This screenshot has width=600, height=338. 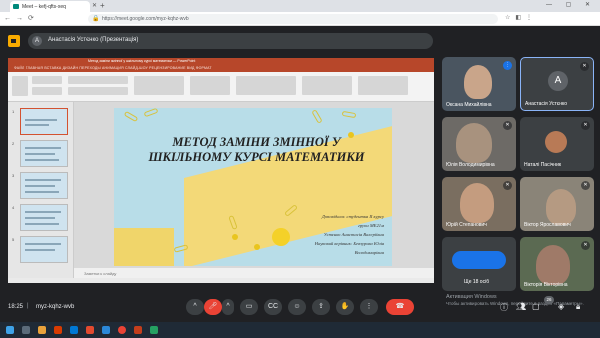 I want to click on participant-tile: ✕ Вікторія Вікторівна, so click(x=557, y=264).